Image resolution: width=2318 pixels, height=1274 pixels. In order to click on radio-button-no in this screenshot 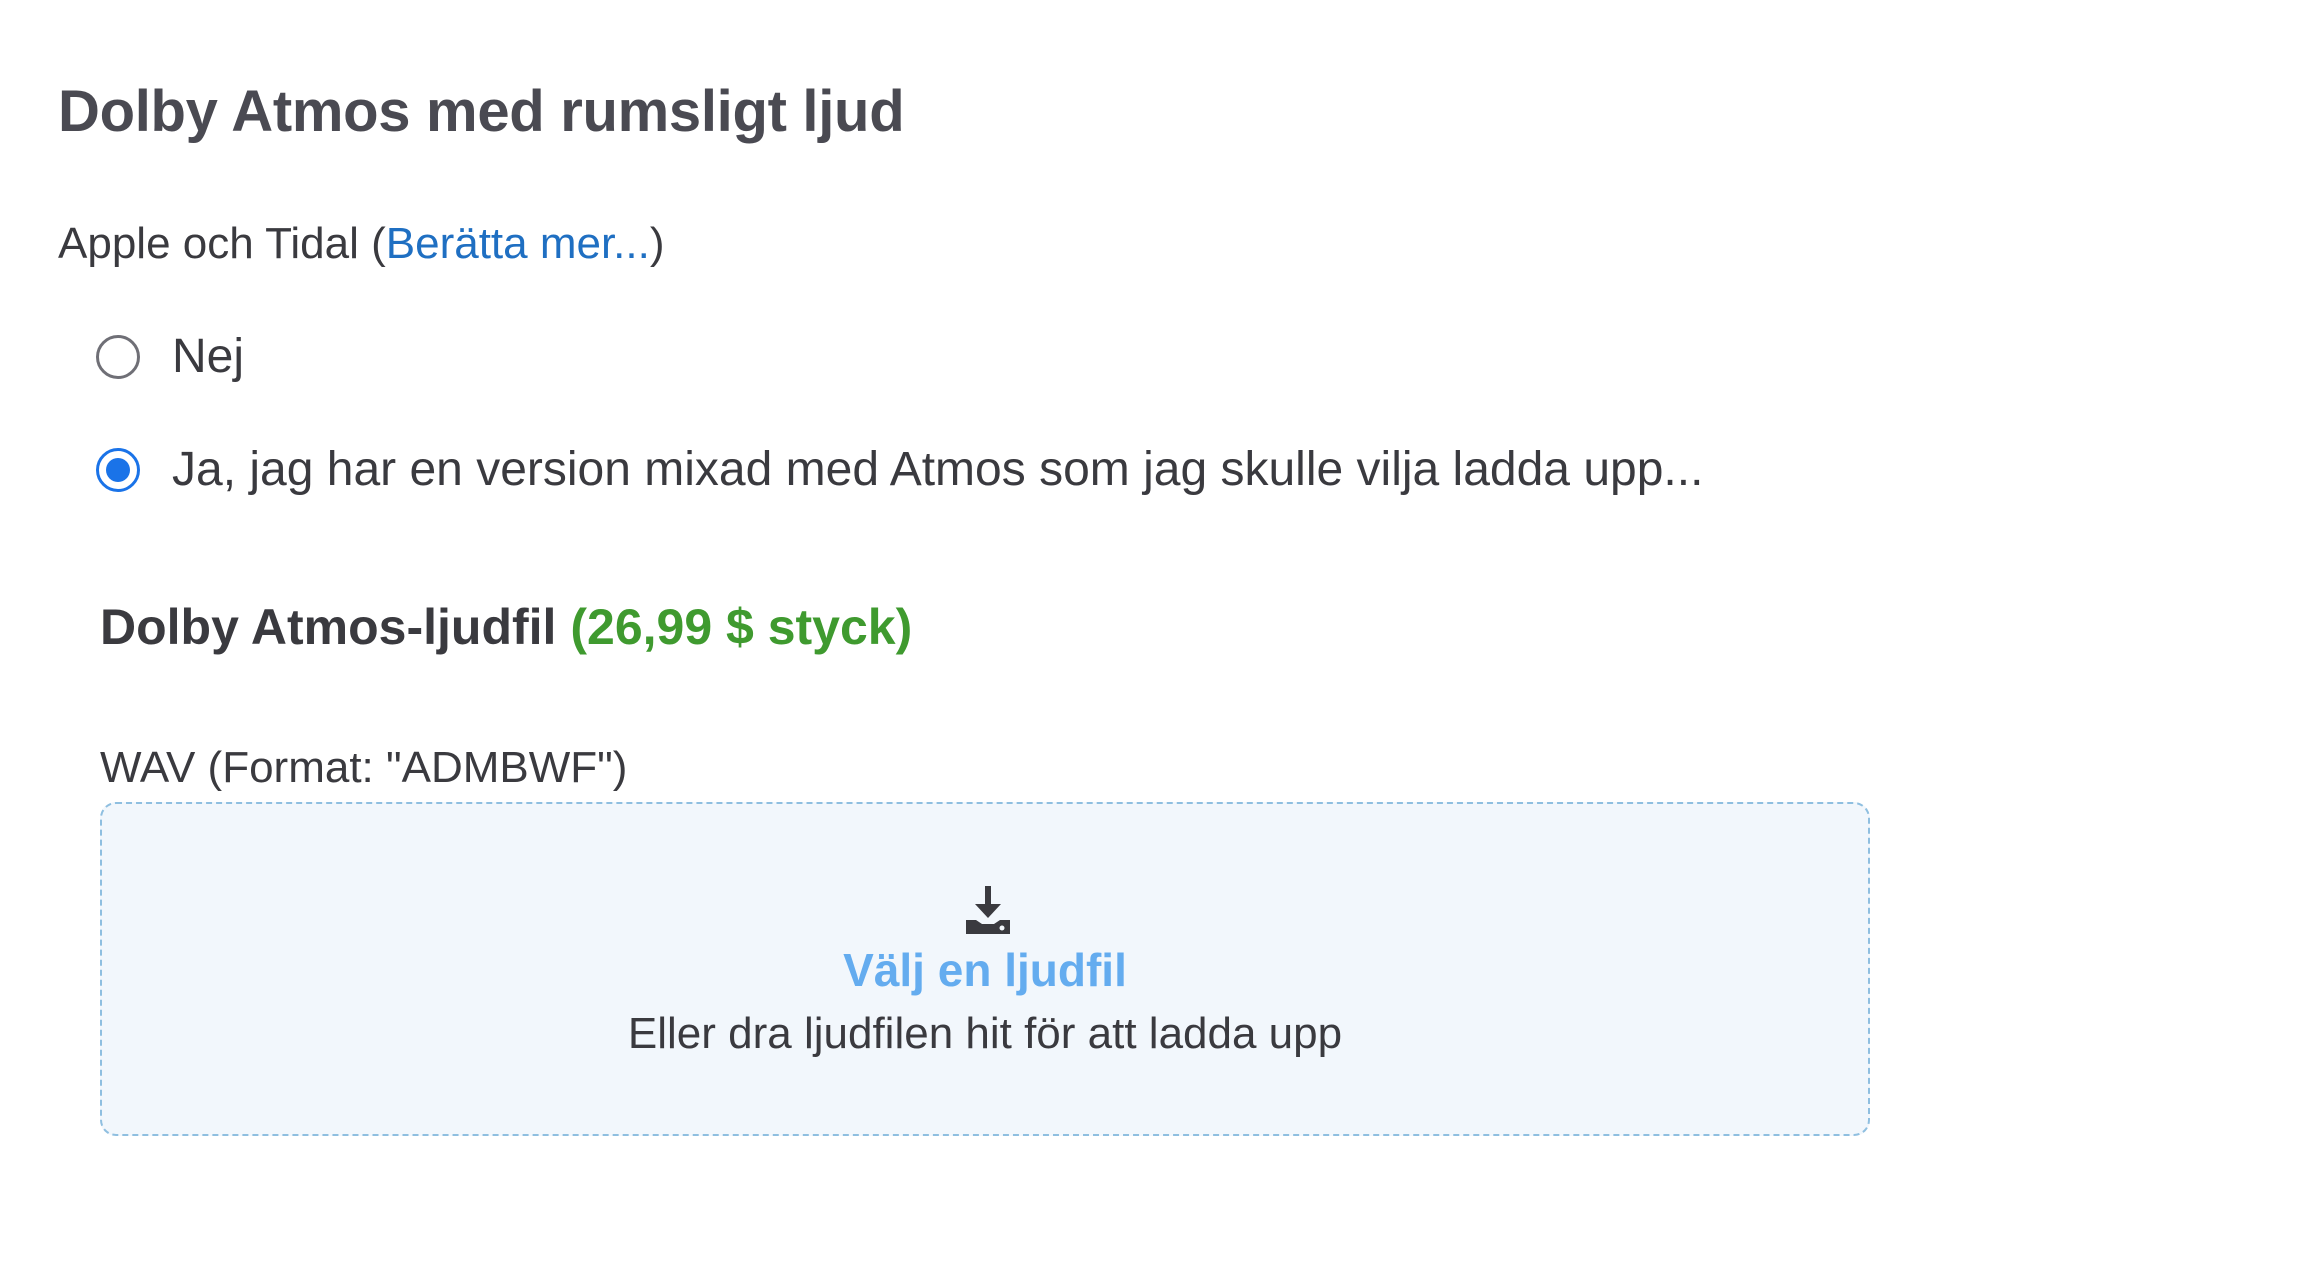, I will do `click(118, 357)`.